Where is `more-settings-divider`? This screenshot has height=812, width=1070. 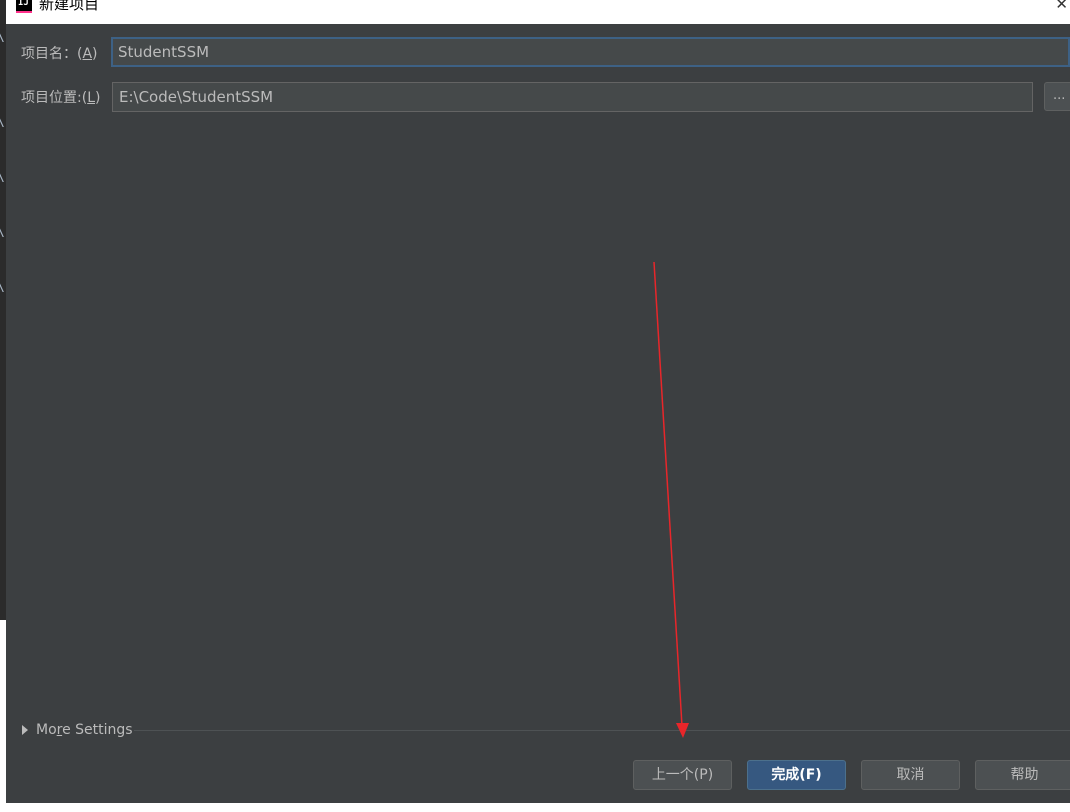 more-settings-divider is located at coordinates (602, 730).